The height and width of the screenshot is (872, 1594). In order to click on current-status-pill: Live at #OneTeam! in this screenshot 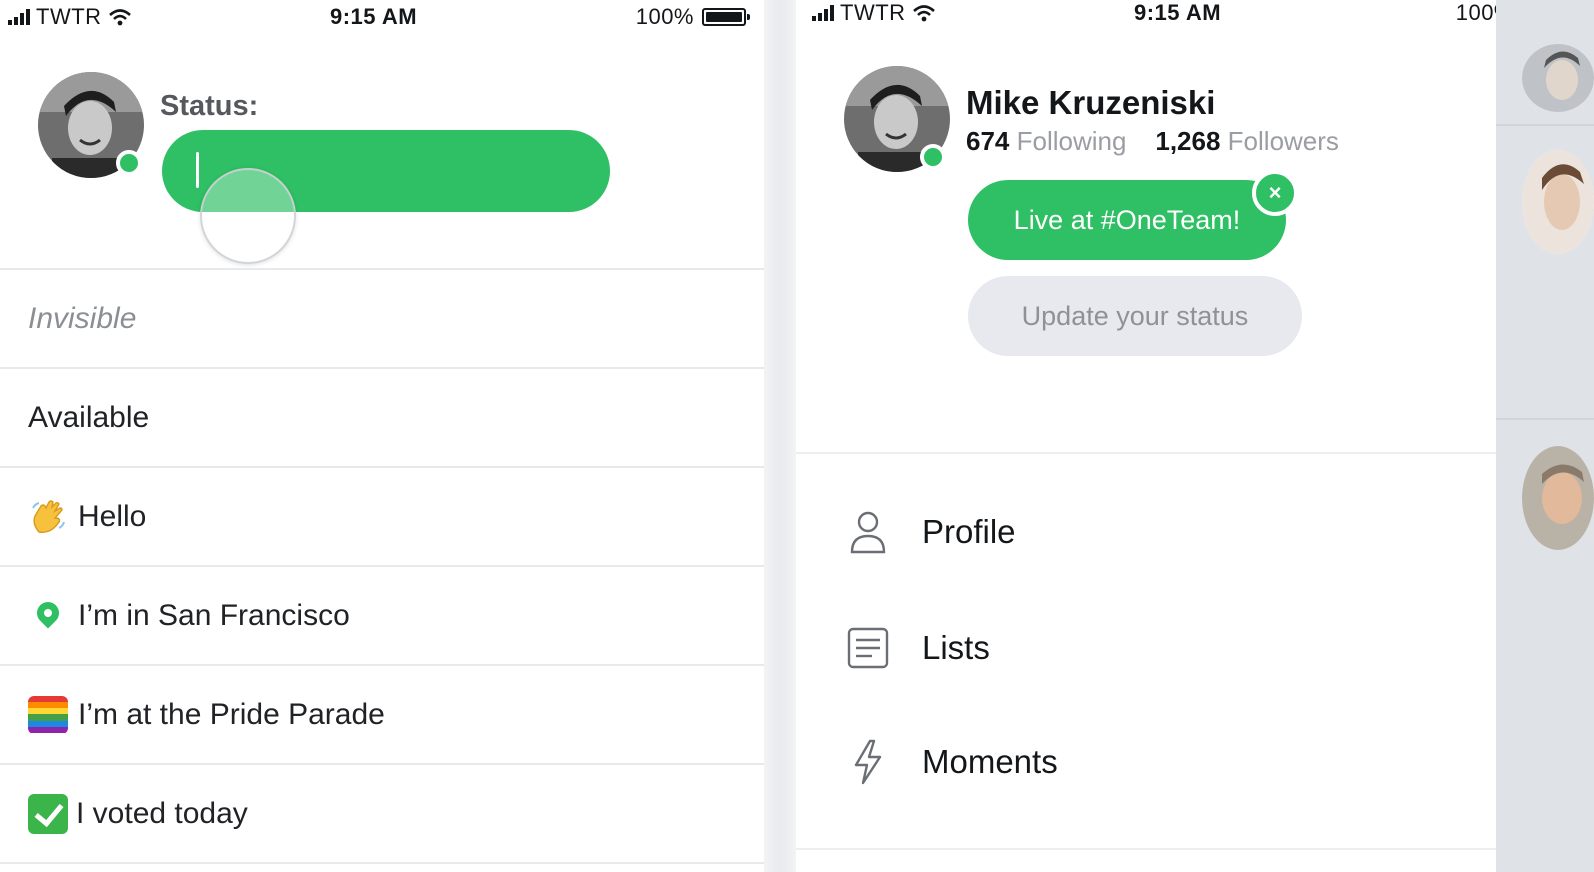, I will do `click(1127, 220)`.